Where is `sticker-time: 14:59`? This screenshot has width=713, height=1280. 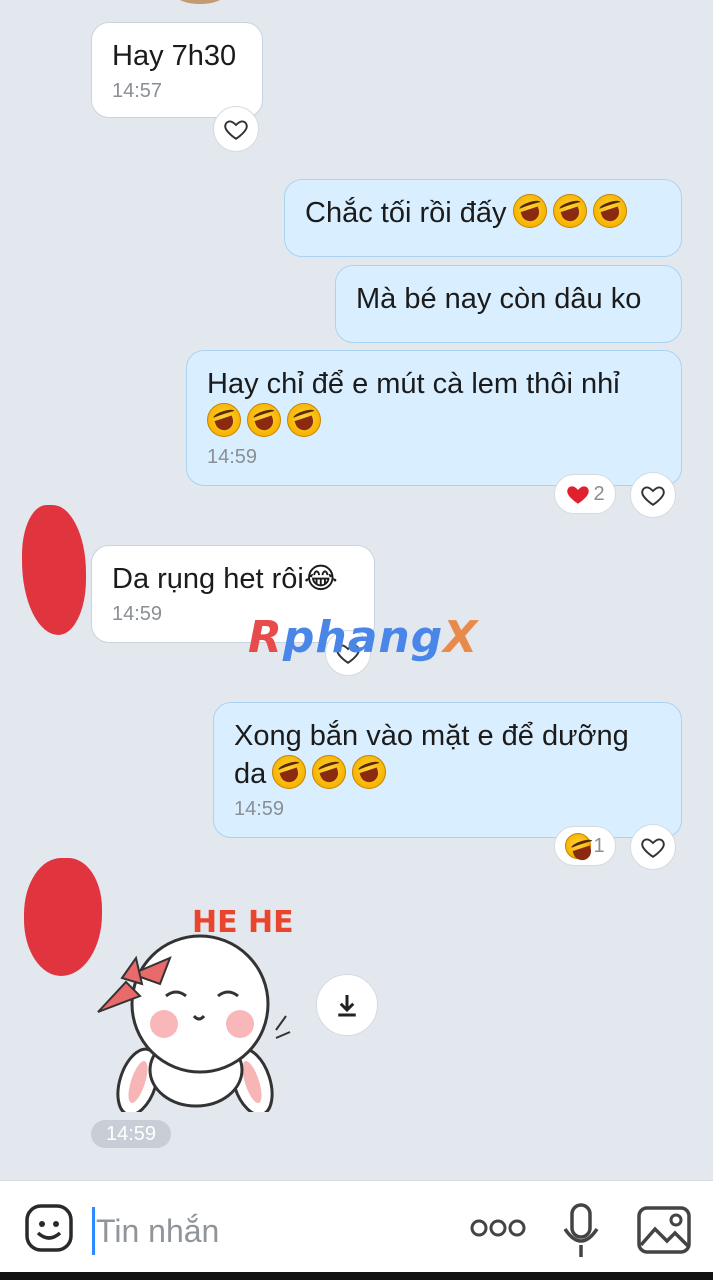
sticker-time: 14:59 is located at coordinates (131, 1134).